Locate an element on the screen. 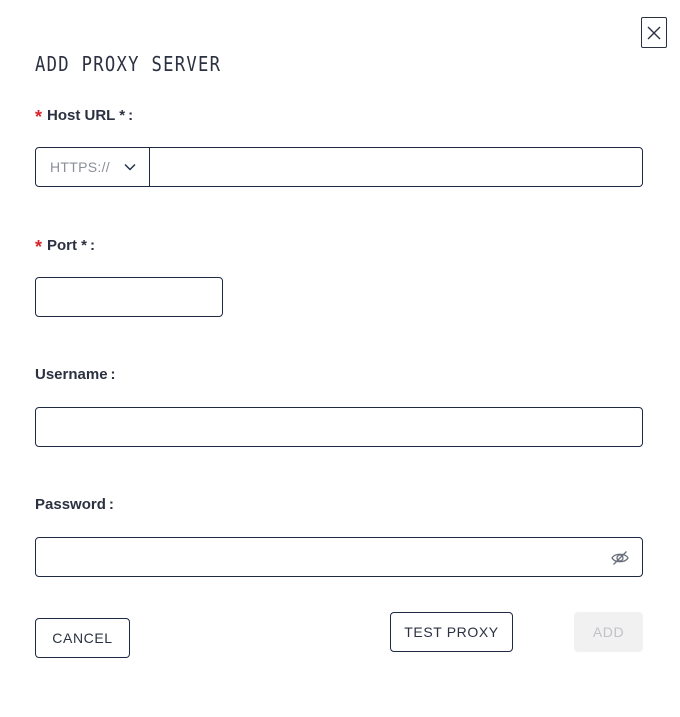 The height and width of the screenshot is (717, 680). scheme-select-value: HTTPS:// is located at coordinates (80, 167).